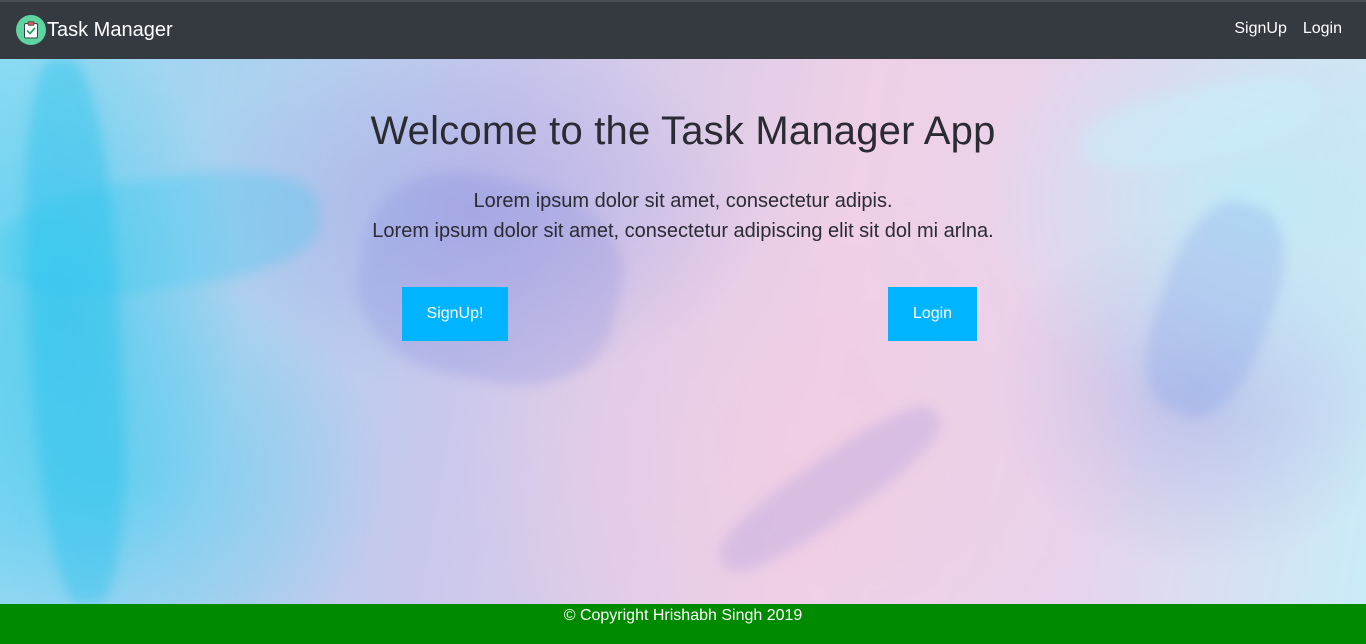  Describe the element at coordinates (683, 131) in the screenshot. I see `hero-title: Welcome to the Task Manager App` at that location.